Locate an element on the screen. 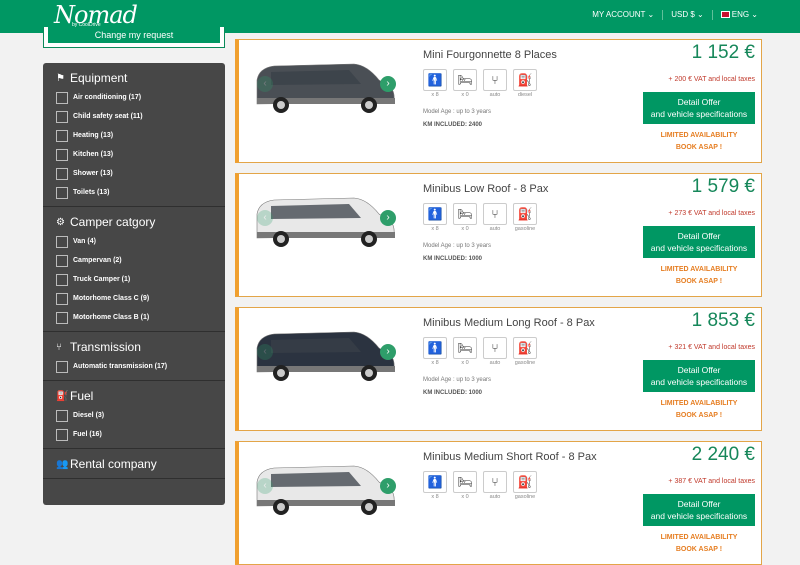 The height and width of the screenshot is (565, 800). transmission-icon: ⑂ is located at coordinates (495, 80).